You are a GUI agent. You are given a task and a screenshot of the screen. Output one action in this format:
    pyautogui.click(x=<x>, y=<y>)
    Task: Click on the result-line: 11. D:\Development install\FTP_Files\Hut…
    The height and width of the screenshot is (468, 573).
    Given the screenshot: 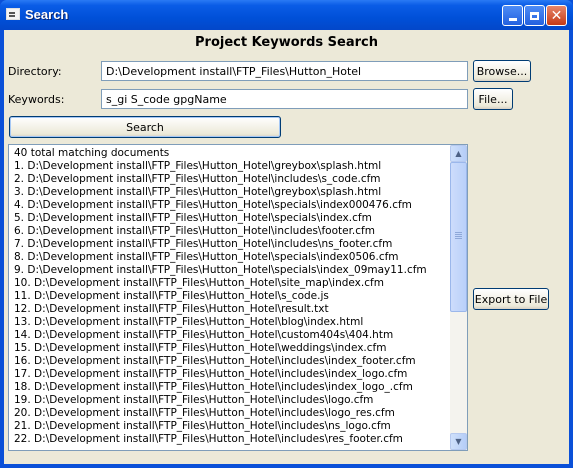 What is the action you would take?
    pyautogui.click(x=231, y=296)
    